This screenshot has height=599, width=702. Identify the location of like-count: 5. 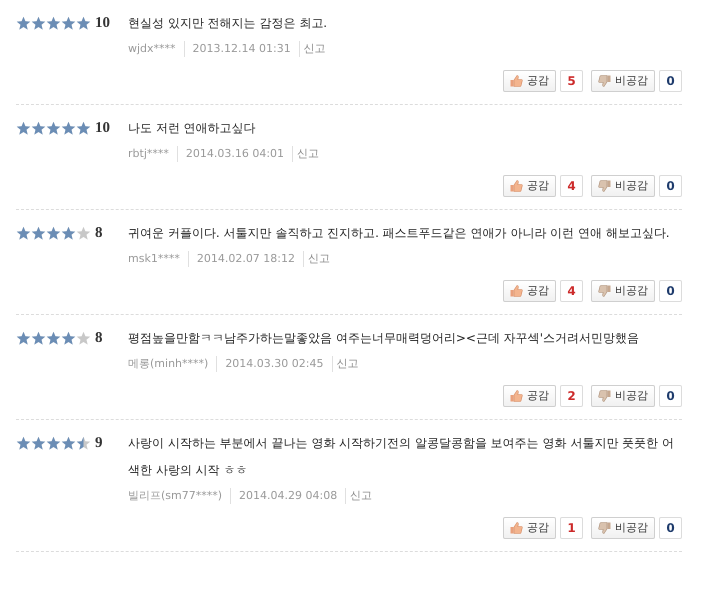
(571, 81).